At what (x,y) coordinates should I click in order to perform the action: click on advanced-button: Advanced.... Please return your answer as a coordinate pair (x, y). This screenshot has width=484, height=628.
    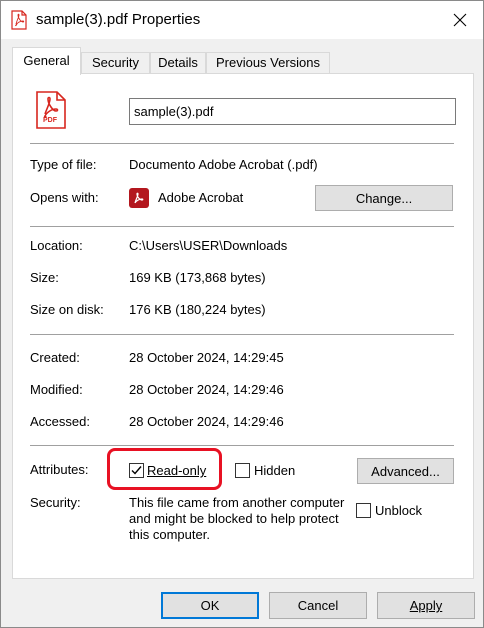
    Looking at the image, I should click on (405, 471).